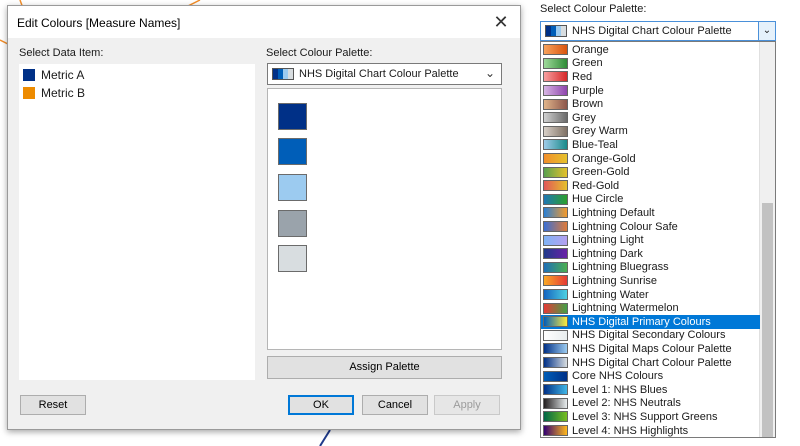 The width and height of the screenshot is (800, 446). What do you see at coordinates (658, 31) in the screenshot?
I see `dropdown-palette-select: NHS Digital Chart Colour Palette ⌄` at bounding box center [658, 31].